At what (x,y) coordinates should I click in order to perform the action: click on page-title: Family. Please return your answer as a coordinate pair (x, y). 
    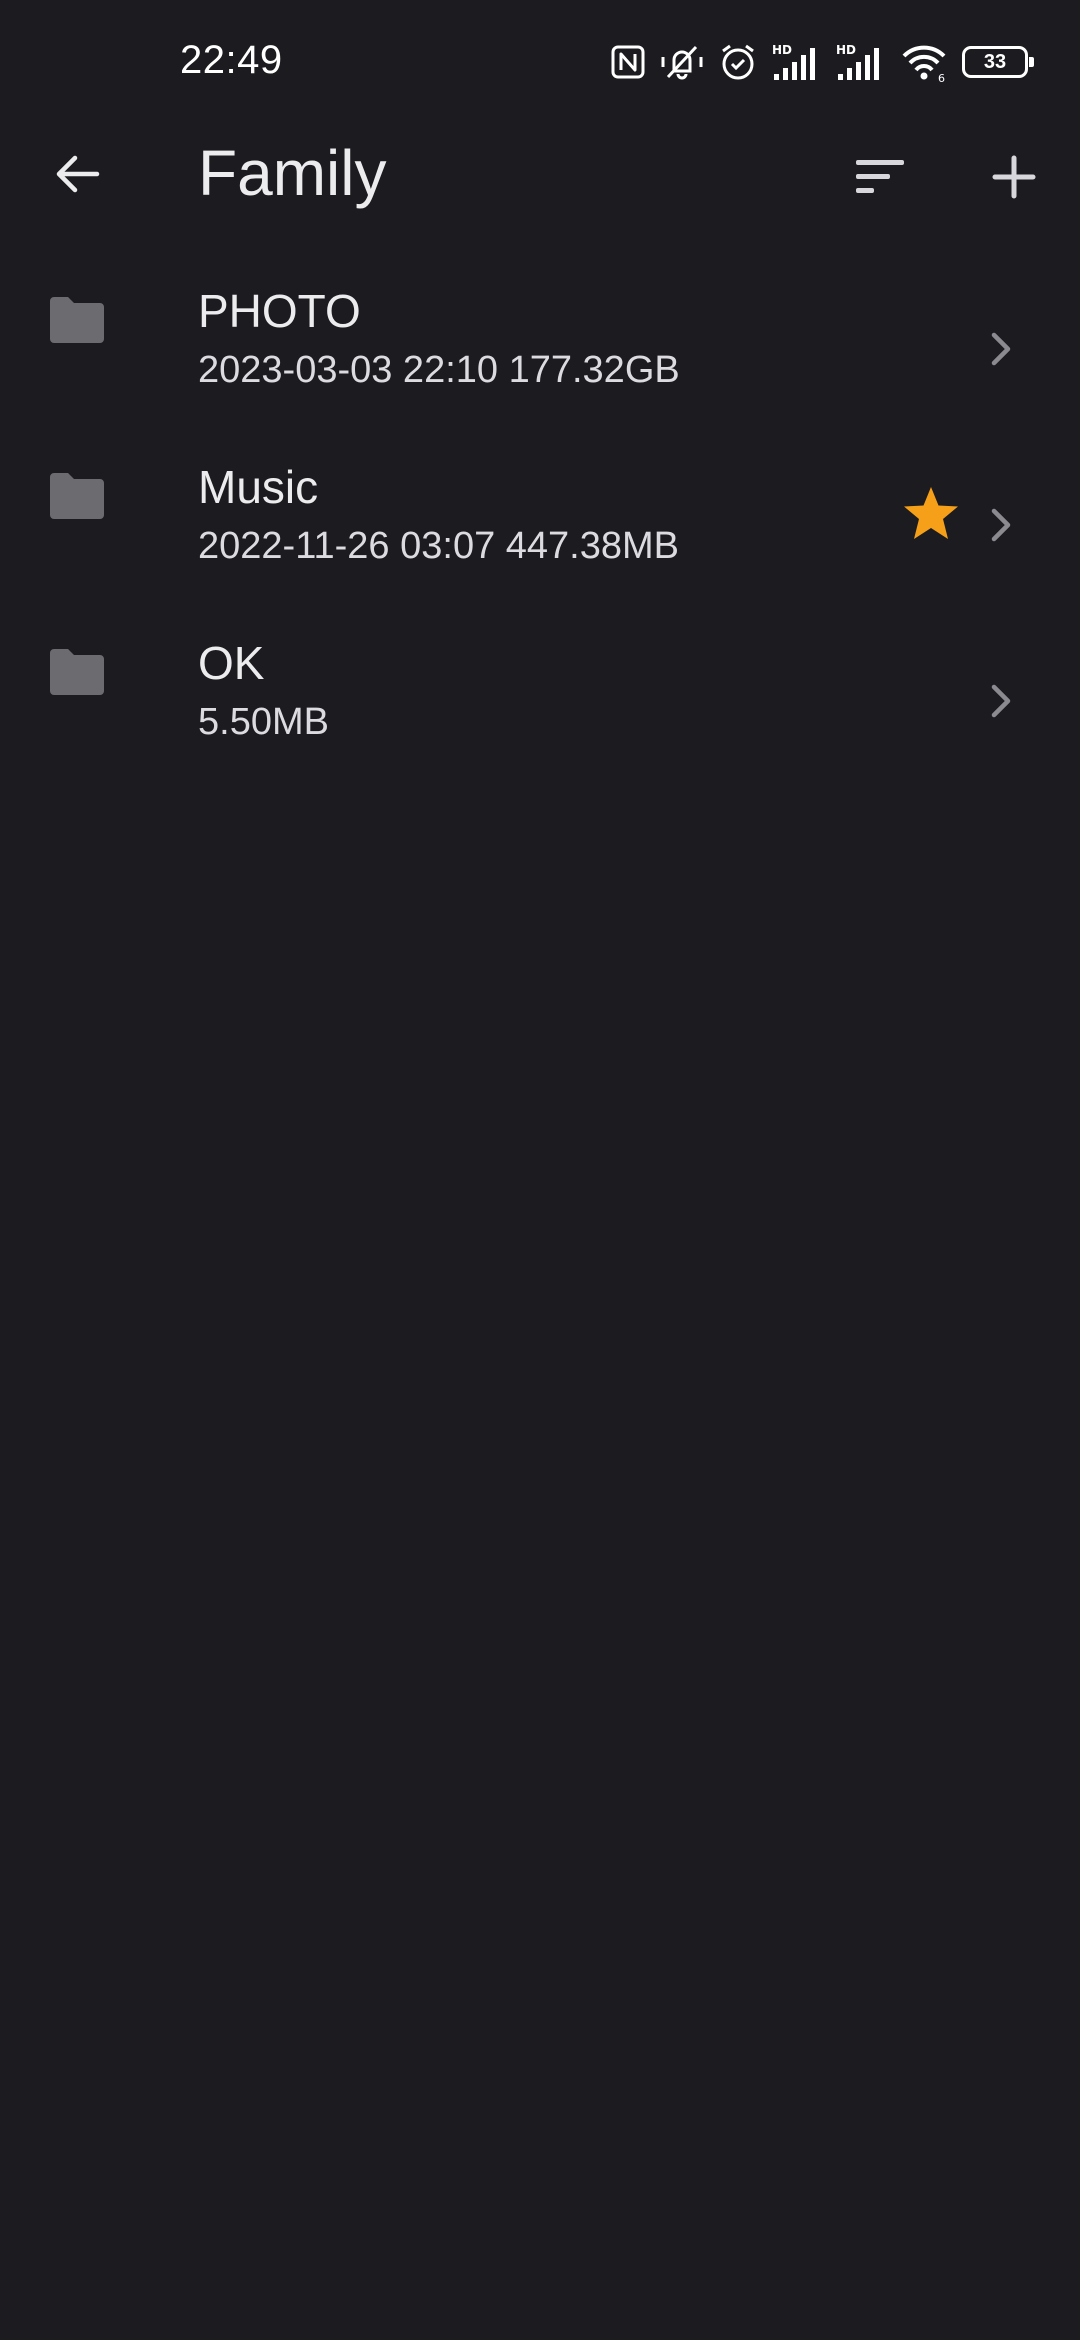
    Looking at the image, I should click on (292, 173).